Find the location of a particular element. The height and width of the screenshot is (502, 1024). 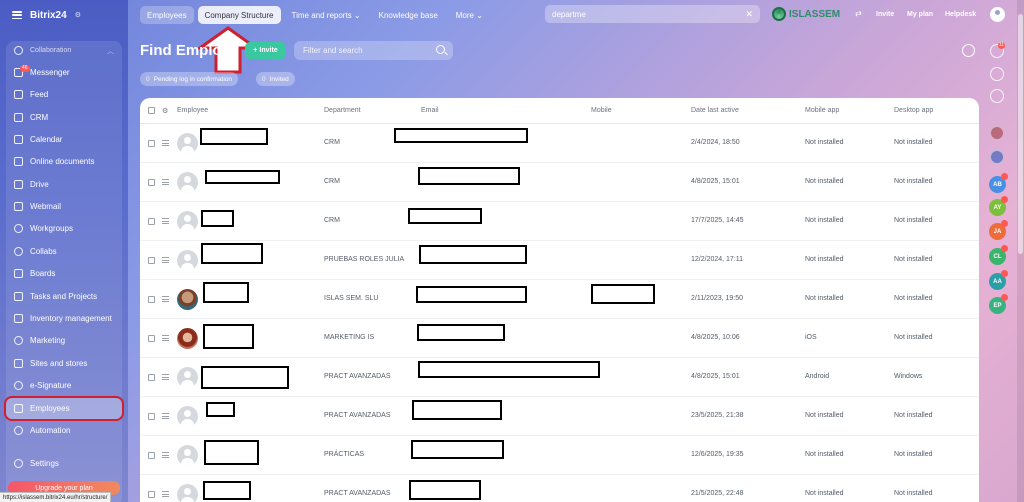

search-icon is located at coordinates (440, 49).